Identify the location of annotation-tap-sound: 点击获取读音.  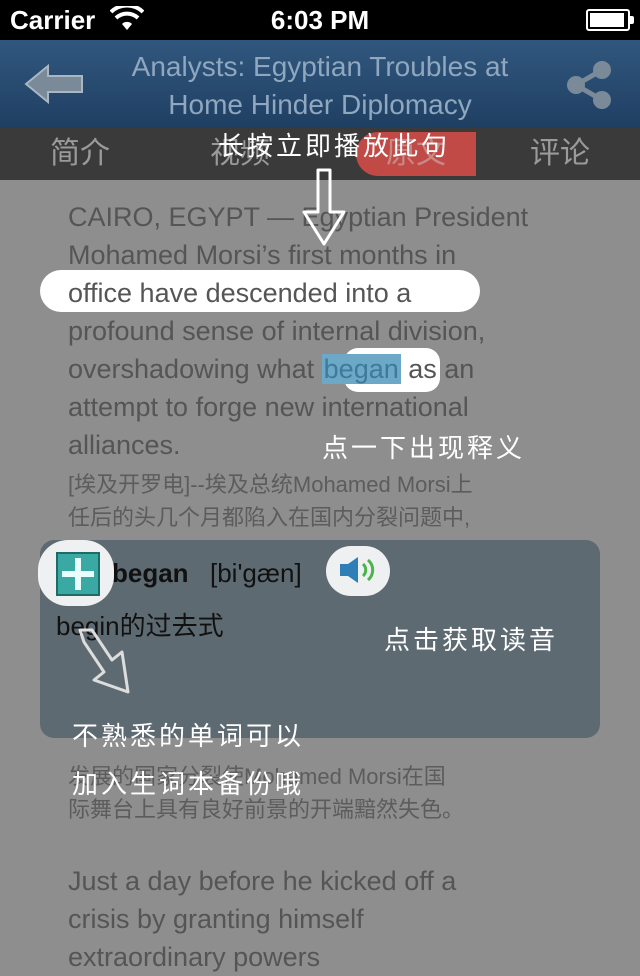
(471, 641).